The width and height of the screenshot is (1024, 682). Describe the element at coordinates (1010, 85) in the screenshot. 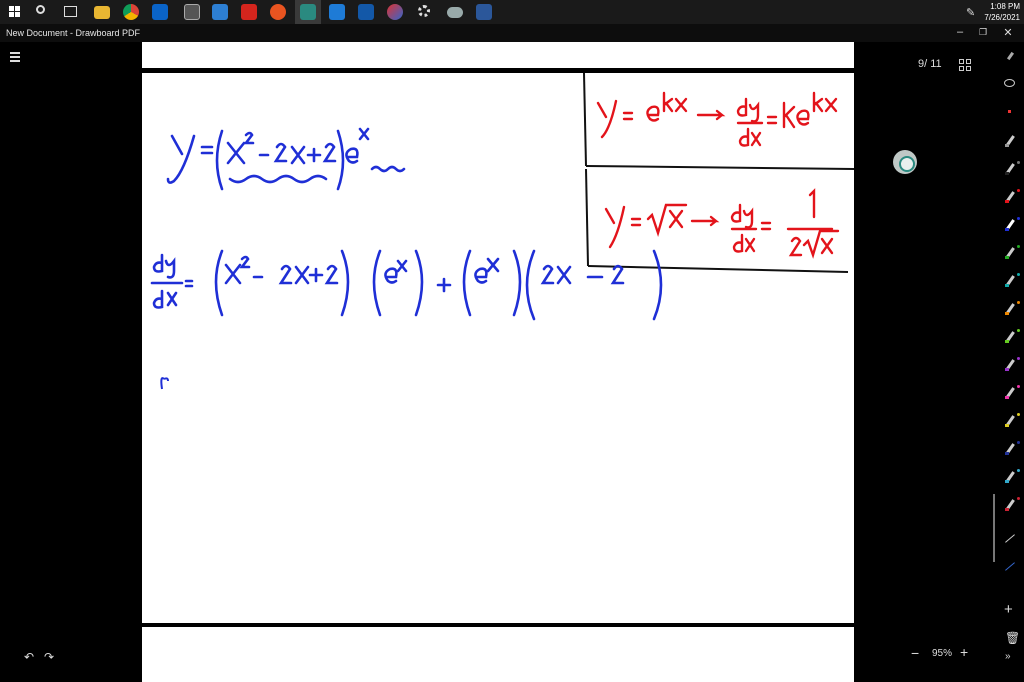

I see `comment-tool-icon` at that location.